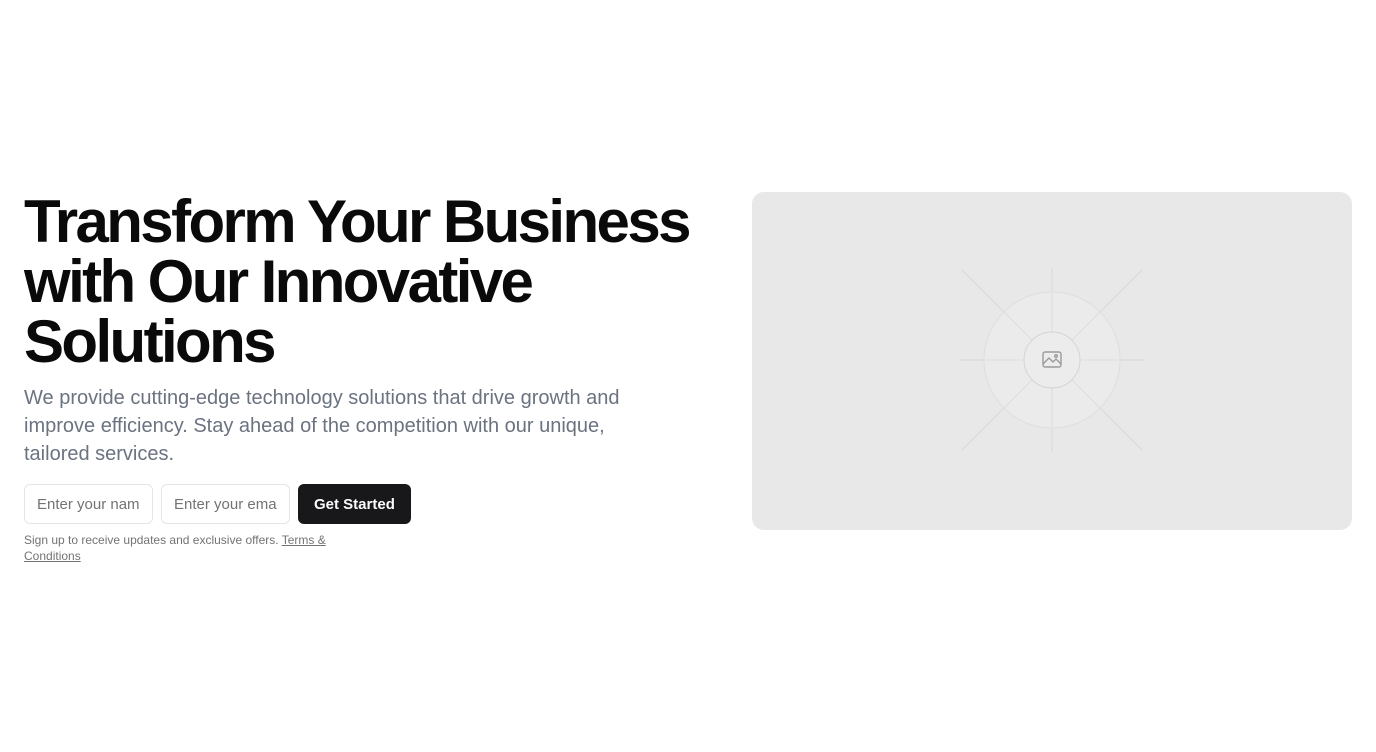 The image size is (1376, 752). I want to click on placeholder-graphic, so click(1052, 360).